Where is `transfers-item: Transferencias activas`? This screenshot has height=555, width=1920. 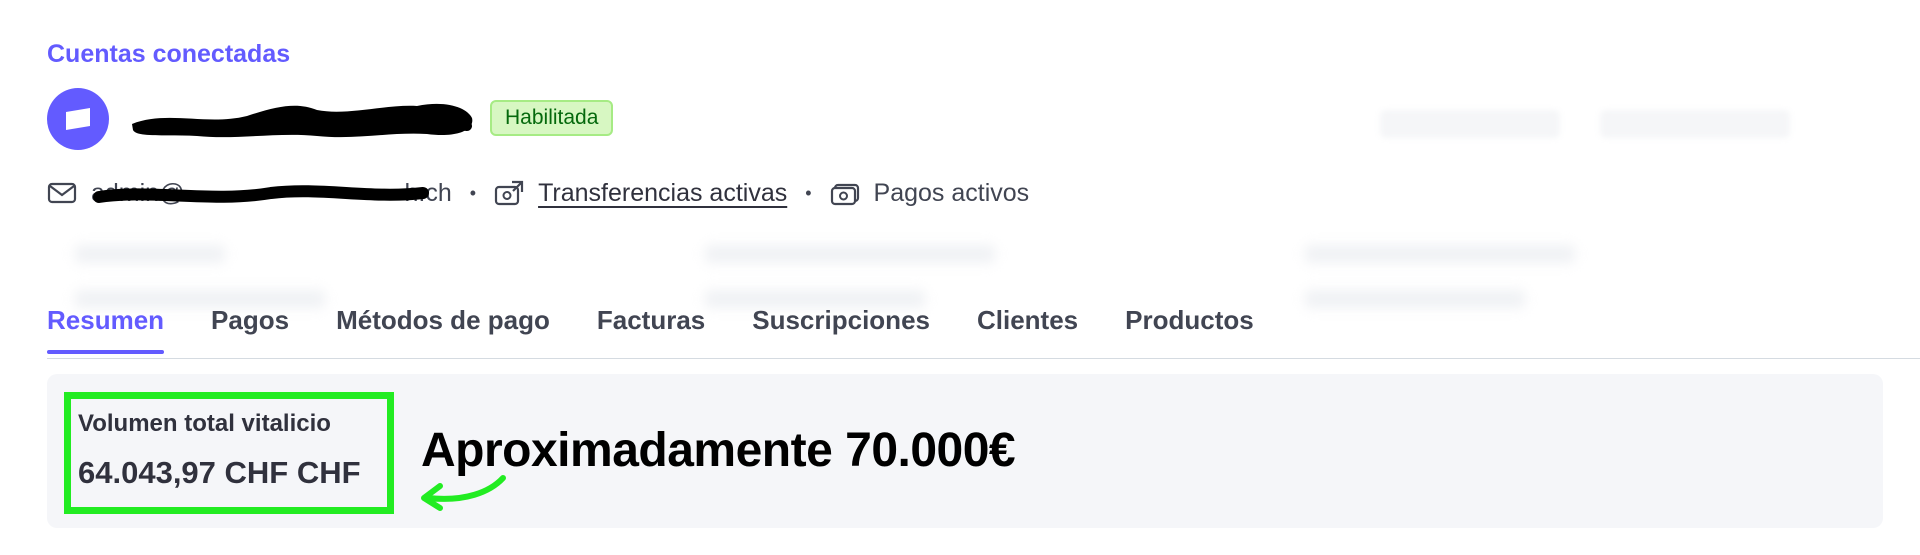
transfers-item: Transferencias activas is located at coordinates (640, 193).